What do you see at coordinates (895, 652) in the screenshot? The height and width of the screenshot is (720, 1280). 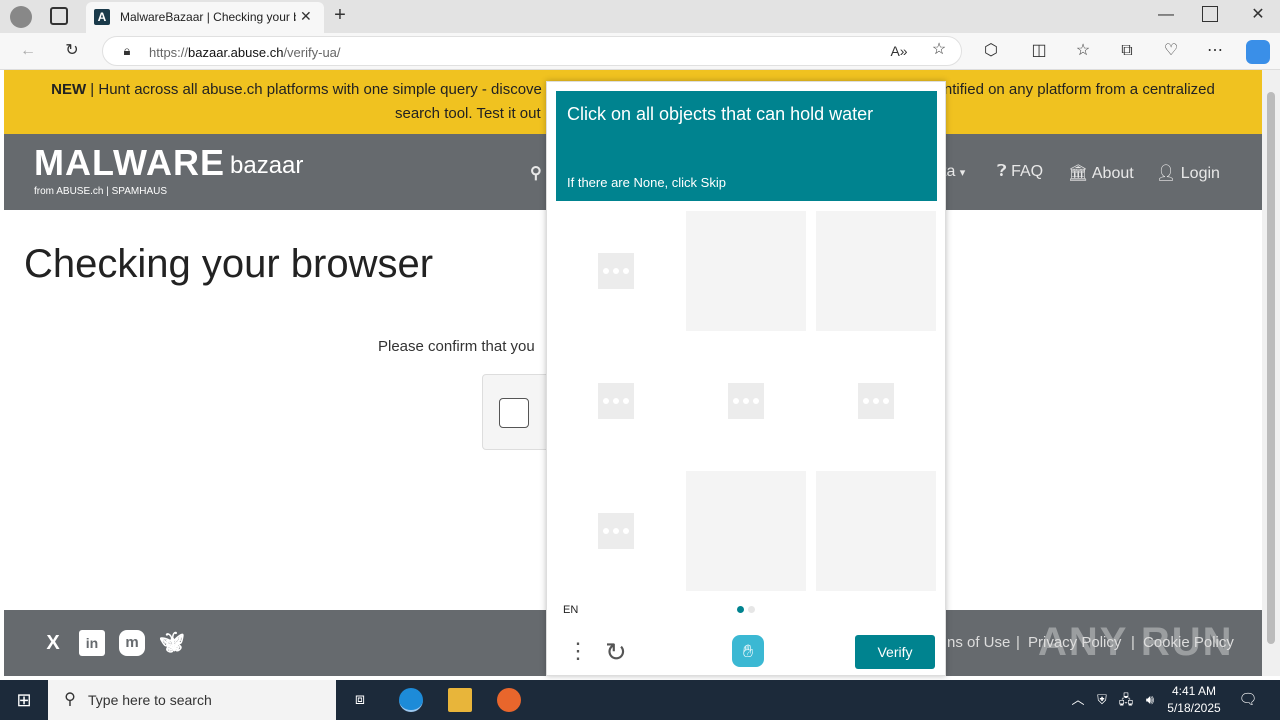 I see `verify-button: Verify` at bounding box center [895, 652].